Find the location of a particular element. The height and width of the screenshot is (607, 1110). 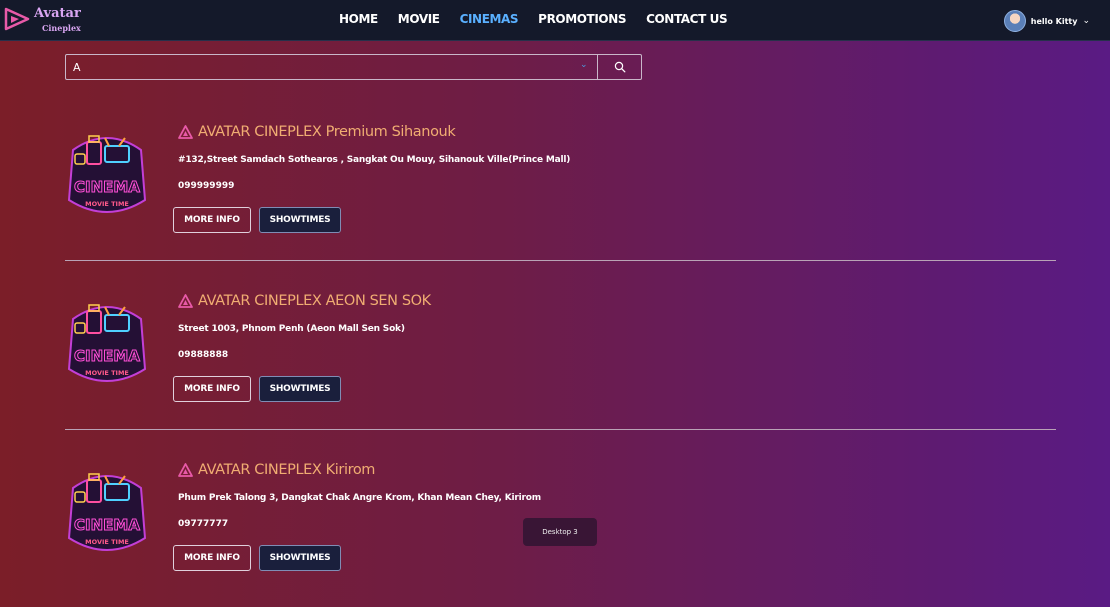

nav-contact-us: CONTACT US is located at coordinates (687, 19).